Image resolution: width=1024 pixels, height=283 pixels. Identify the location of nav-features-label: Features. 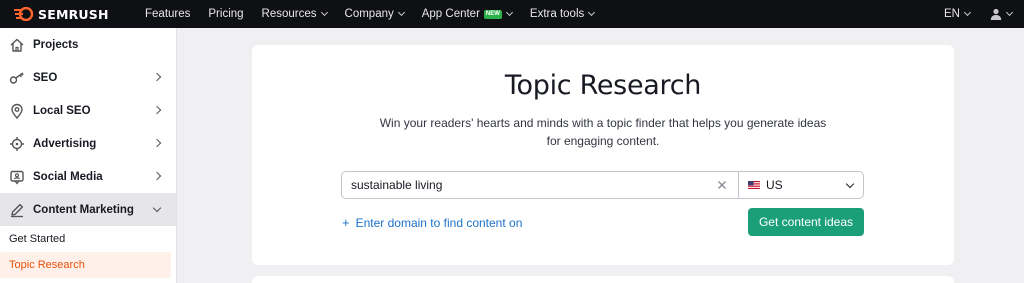
(168, 14).